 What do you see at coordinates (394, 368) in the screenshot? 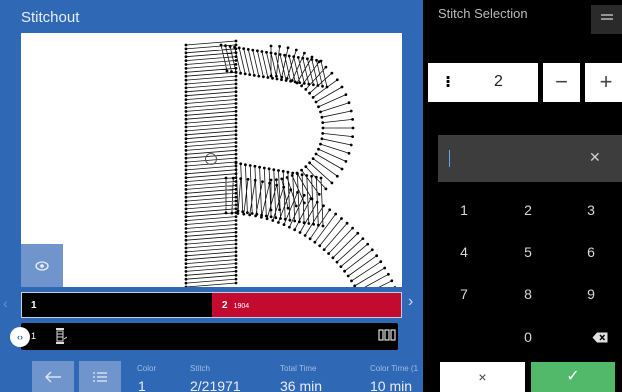
I see `color-time-label: Color Time (1` at bounding box center [394, 368].